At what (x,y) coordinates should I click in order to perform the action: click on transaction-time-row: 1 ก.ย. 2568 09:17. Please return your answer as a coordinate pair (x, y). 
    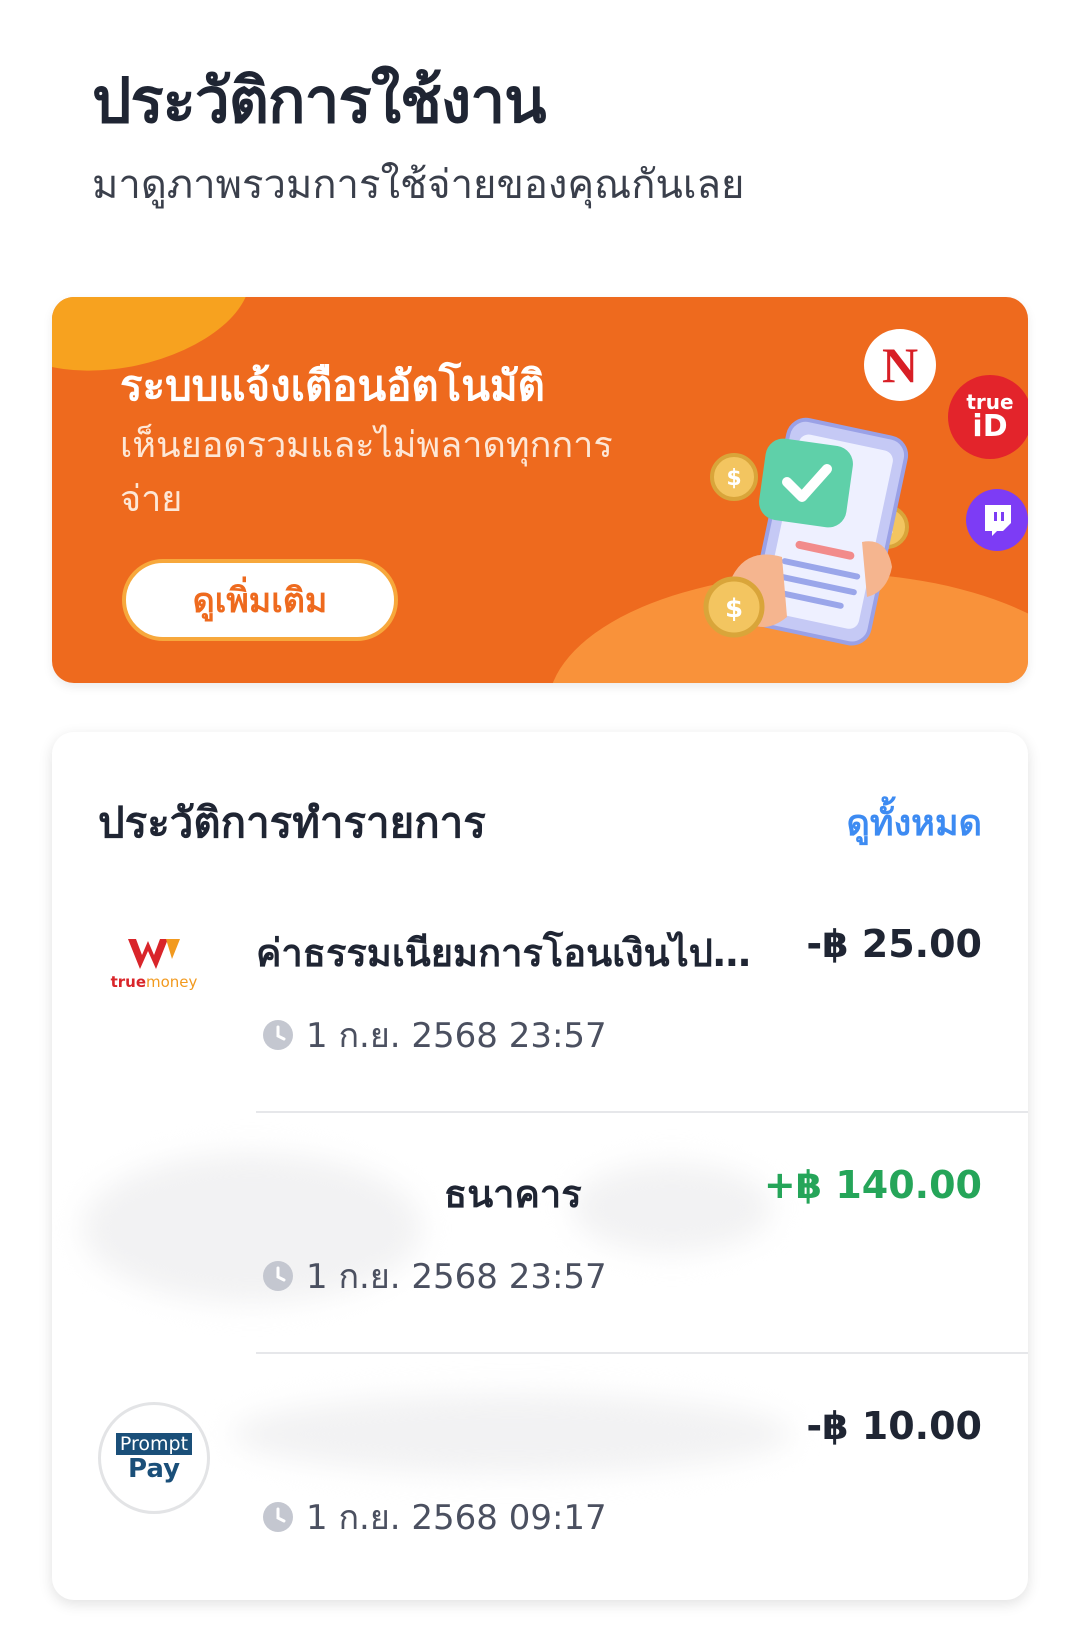
    Looking at the image, I should click on (434, 1517).